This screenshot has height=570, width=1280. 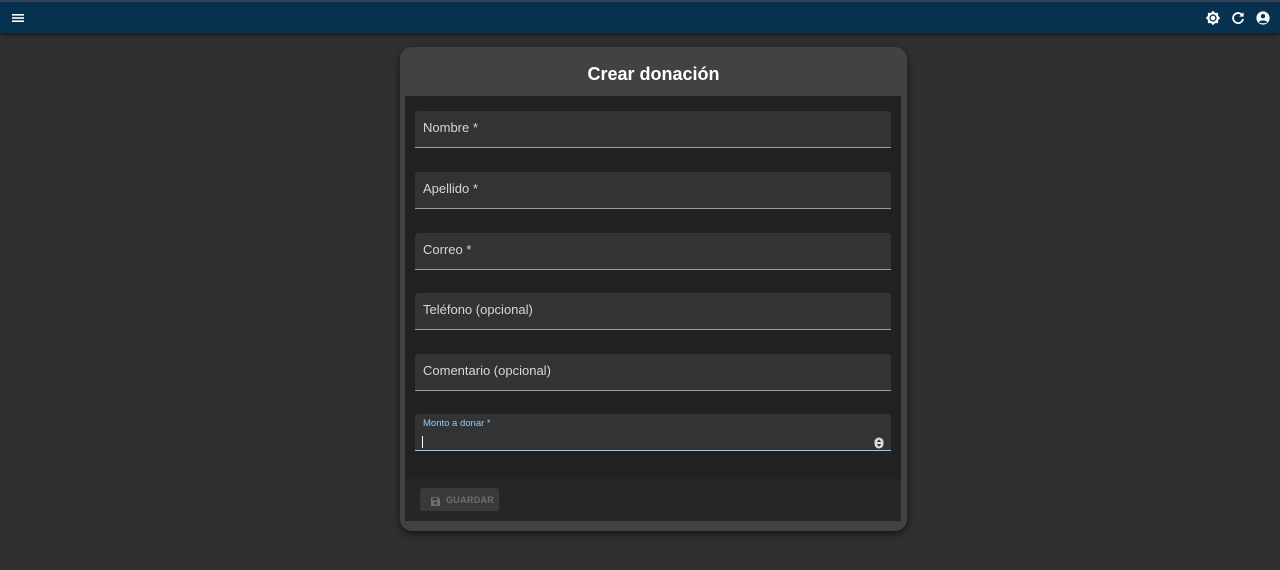 What do you see at coordinates (653, 74) in the screenshot?
I see `dialog-title: Crear donación` at bounding box center [653, 74].